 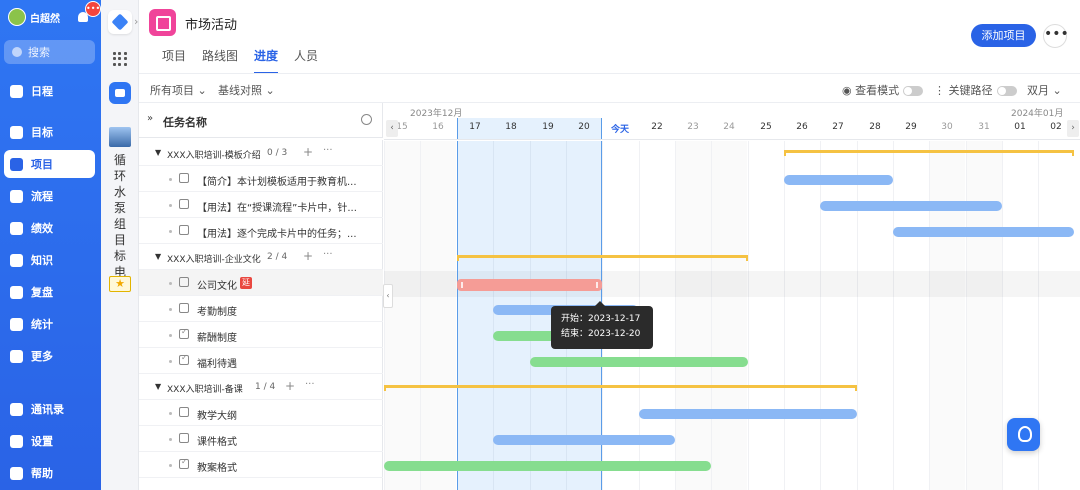 I want to click on sidebar-item-schedule: 日程, so click(x=49, y=91).